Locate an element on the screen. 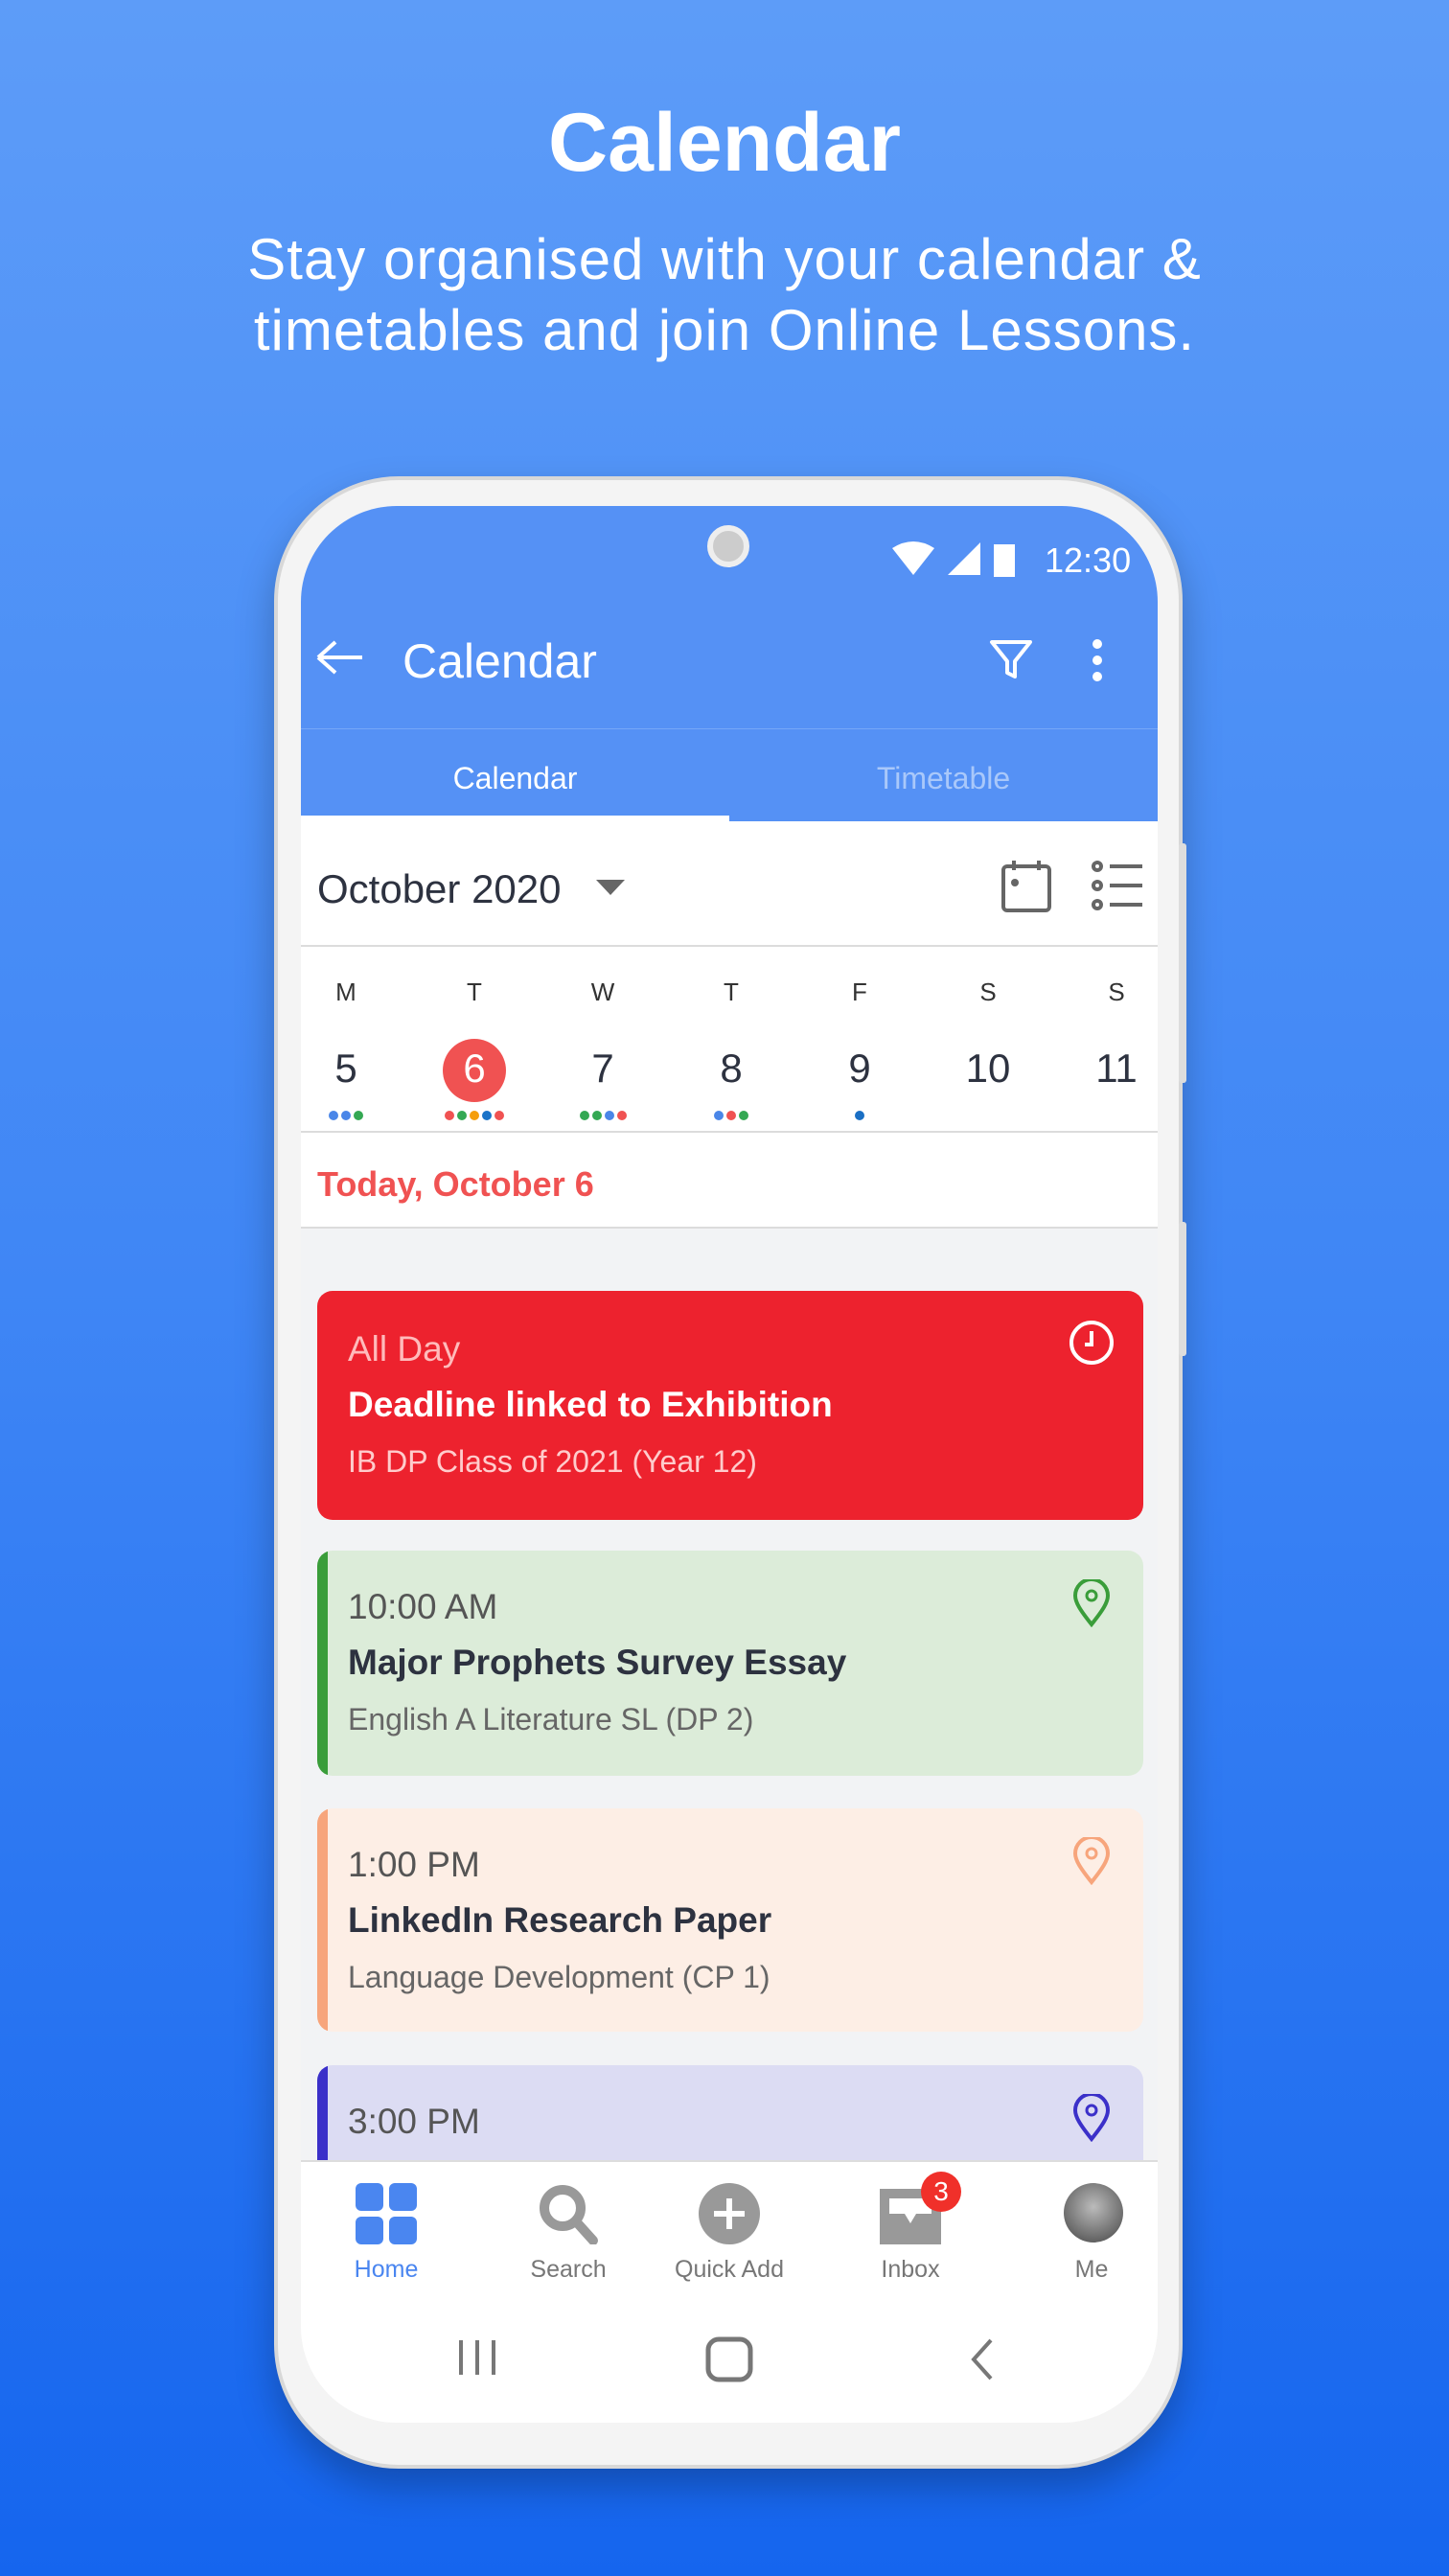 Image resolution: width=1449 pixels, height=2576 pixels. plus-circle-icon is located at coordinates (729, 2213).